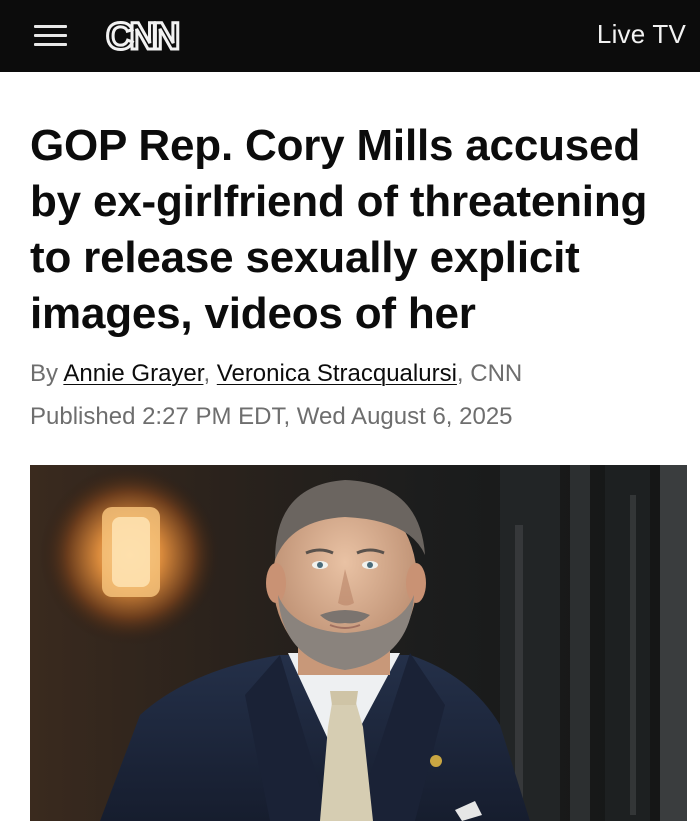  Describe the element at coordinates (142, 36) in the screenshot. I see `logo-text: CNN` at that location.